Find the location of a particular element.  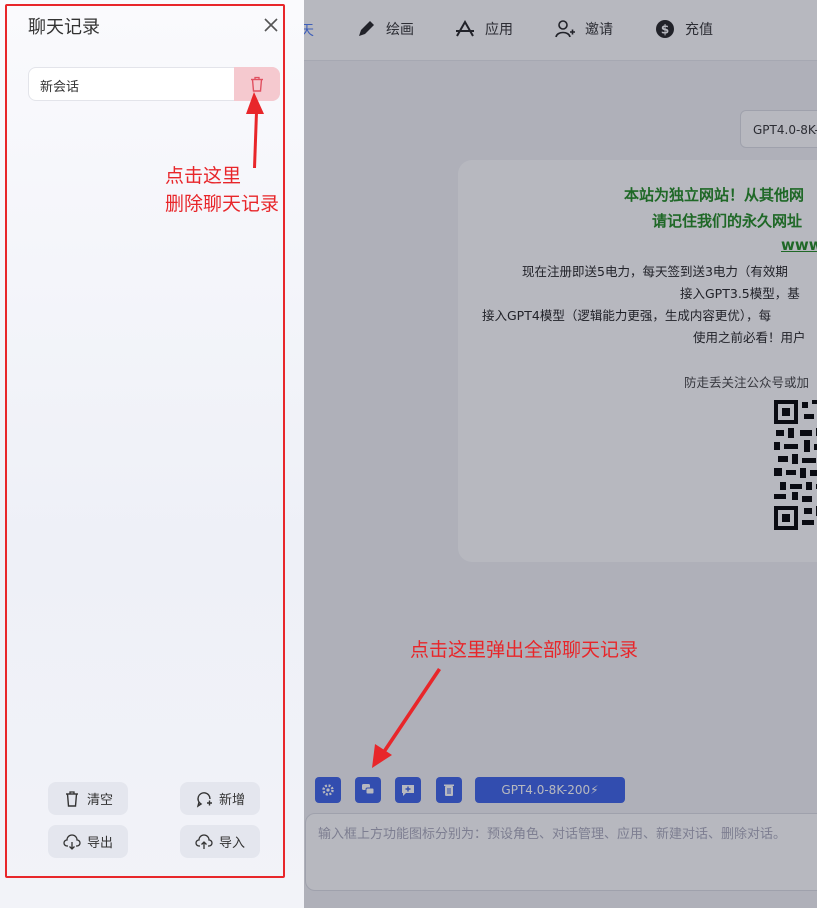

annotation-text: 点击这里弹出全部聊天记录 is located at coordinates (524, 650).